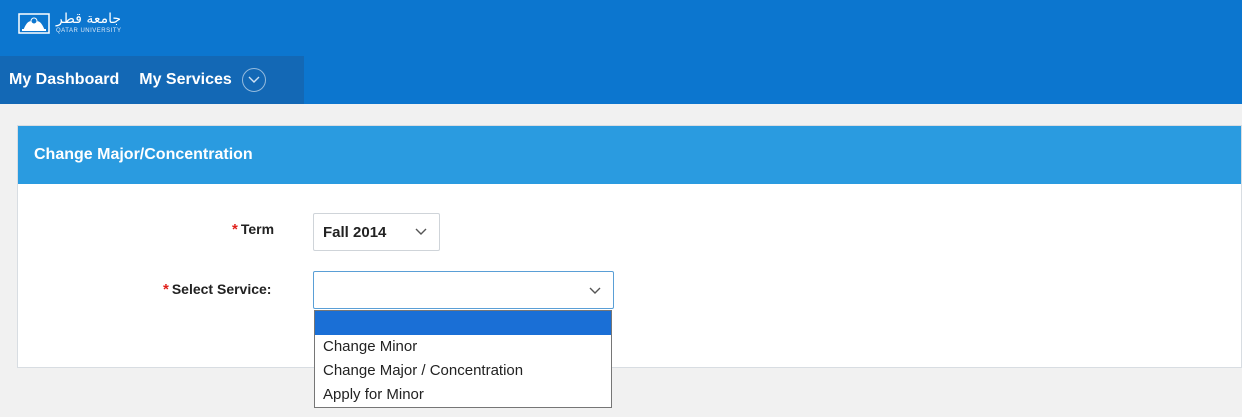 This screenshot has height=417, width=1242. What do you see at coordinates (463, 395) in the screenshot?
I see `dropdown-option-apply-for-minor: Apply for Minor` at bounding box center [463, 395].